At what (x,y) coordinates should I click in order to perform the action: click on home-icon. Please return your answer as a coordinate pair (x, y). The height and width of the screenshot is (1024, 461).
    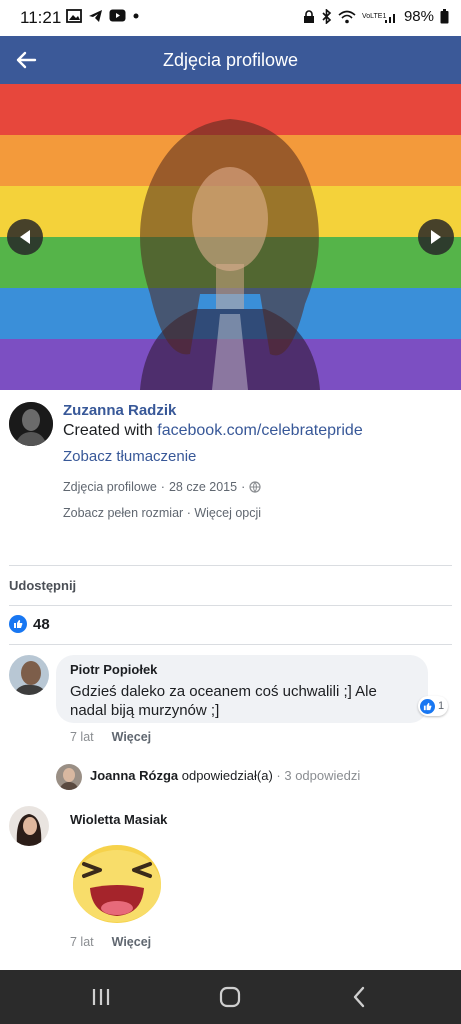
    Looking at the image, I should click on (230, 997).